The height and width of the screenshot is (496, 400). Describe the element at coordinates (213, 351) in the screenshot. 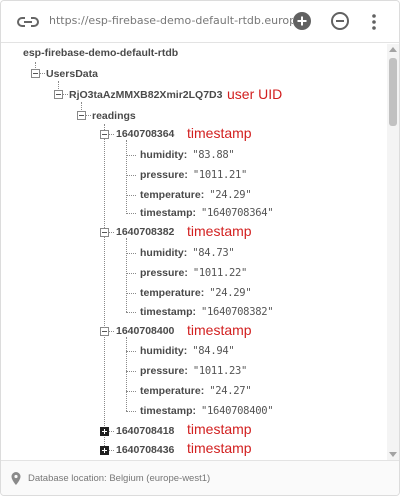

I see `field-value: "84.94"` at that location.